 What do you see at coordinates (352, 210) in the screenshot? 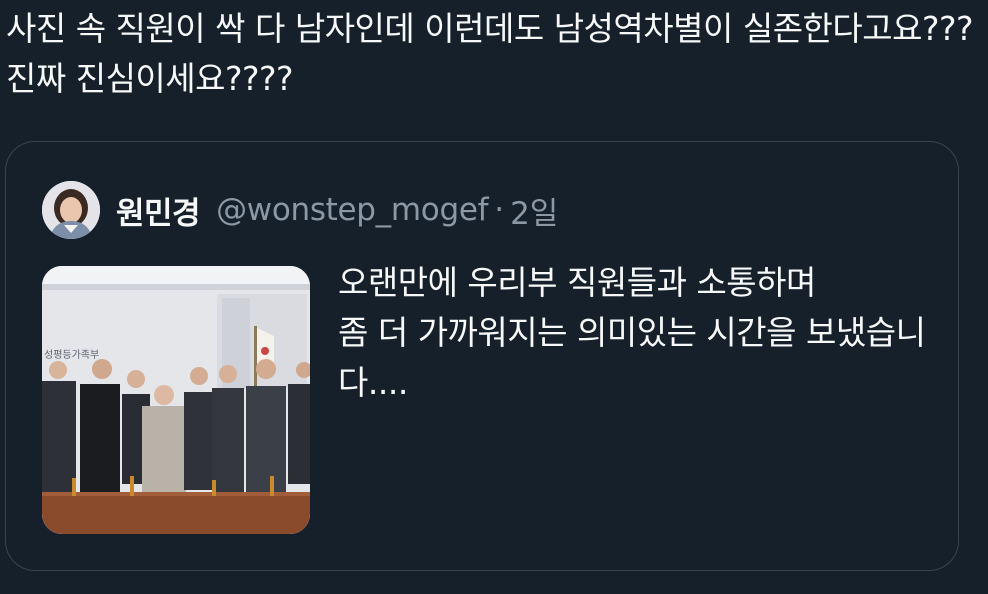
I see `user-handle: @wonstep_mogef` at bounding box center [352, 210].